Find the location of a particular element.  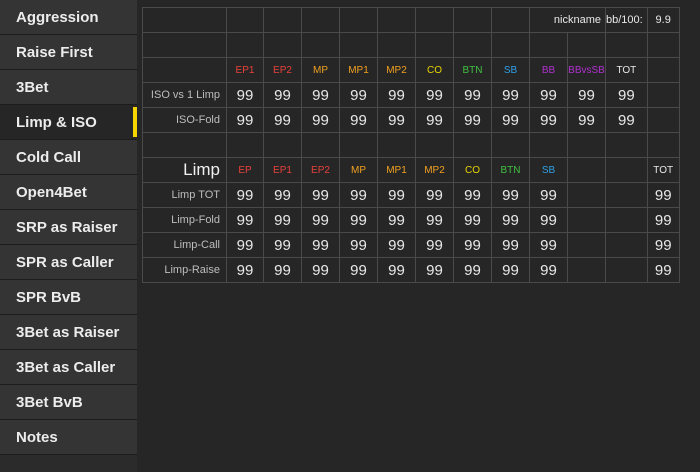

header-row: nickname bb/100: 9.9 is located at coordinates (411, 20).